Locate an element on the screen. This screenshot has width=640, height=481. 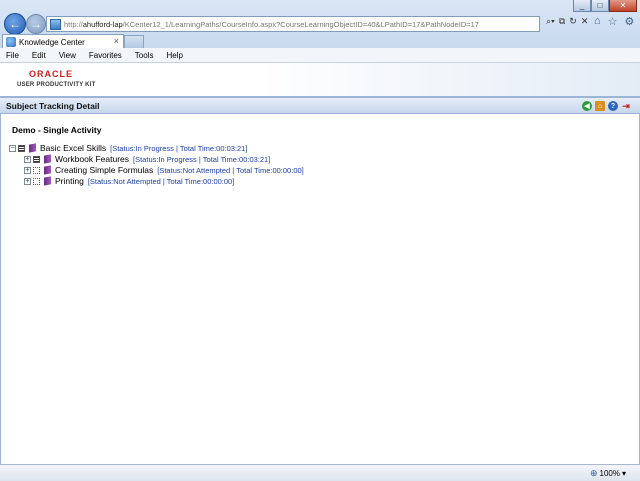
close-window-button: ✕ is located at coordinates (623, 6).